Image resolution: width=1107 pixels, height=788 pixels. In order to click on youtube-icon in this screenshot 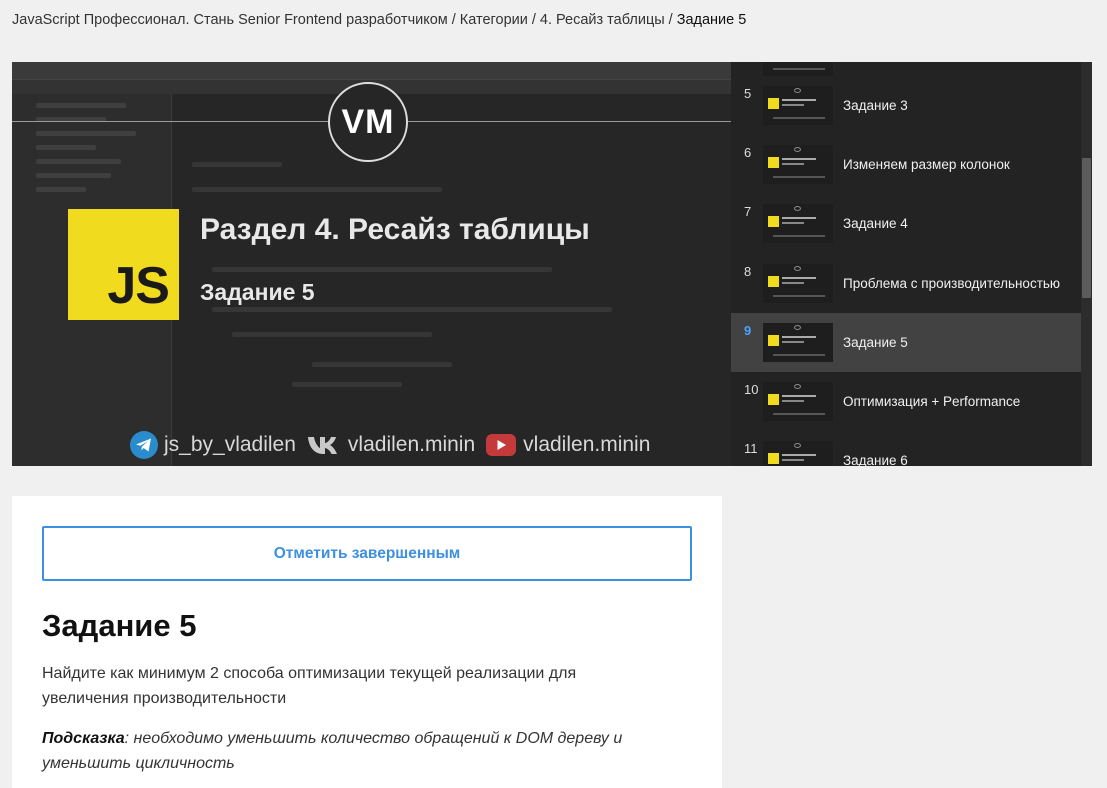, I will do `click(501, 445)`.